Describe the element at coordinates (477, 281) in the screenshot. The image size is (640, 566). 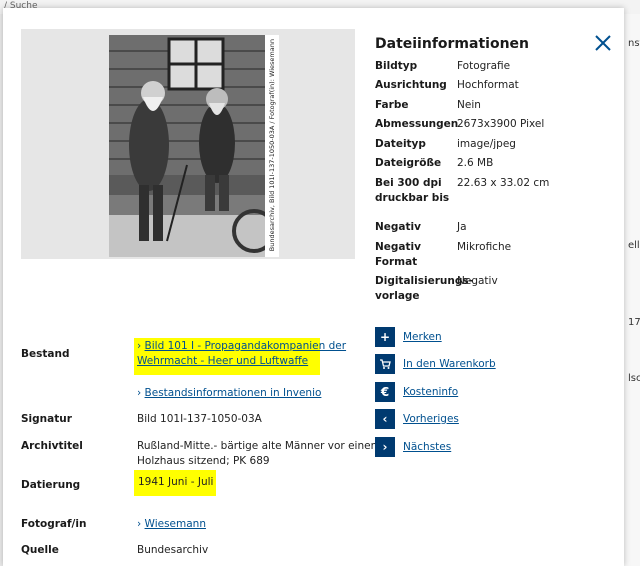
I see `info-value-digitalisierungsvorlage: Negativ` at that location.